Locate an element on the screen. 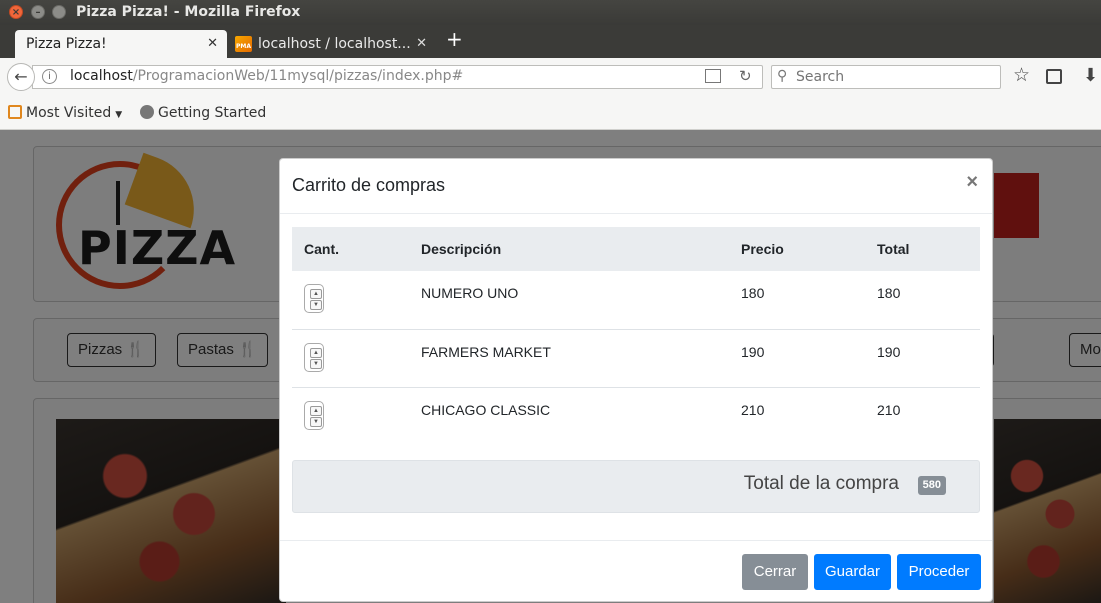 This screenshot has width=1101, height=603. table-header-row: Cant. Descripción Precio Total is located at coordinates (636, 249).